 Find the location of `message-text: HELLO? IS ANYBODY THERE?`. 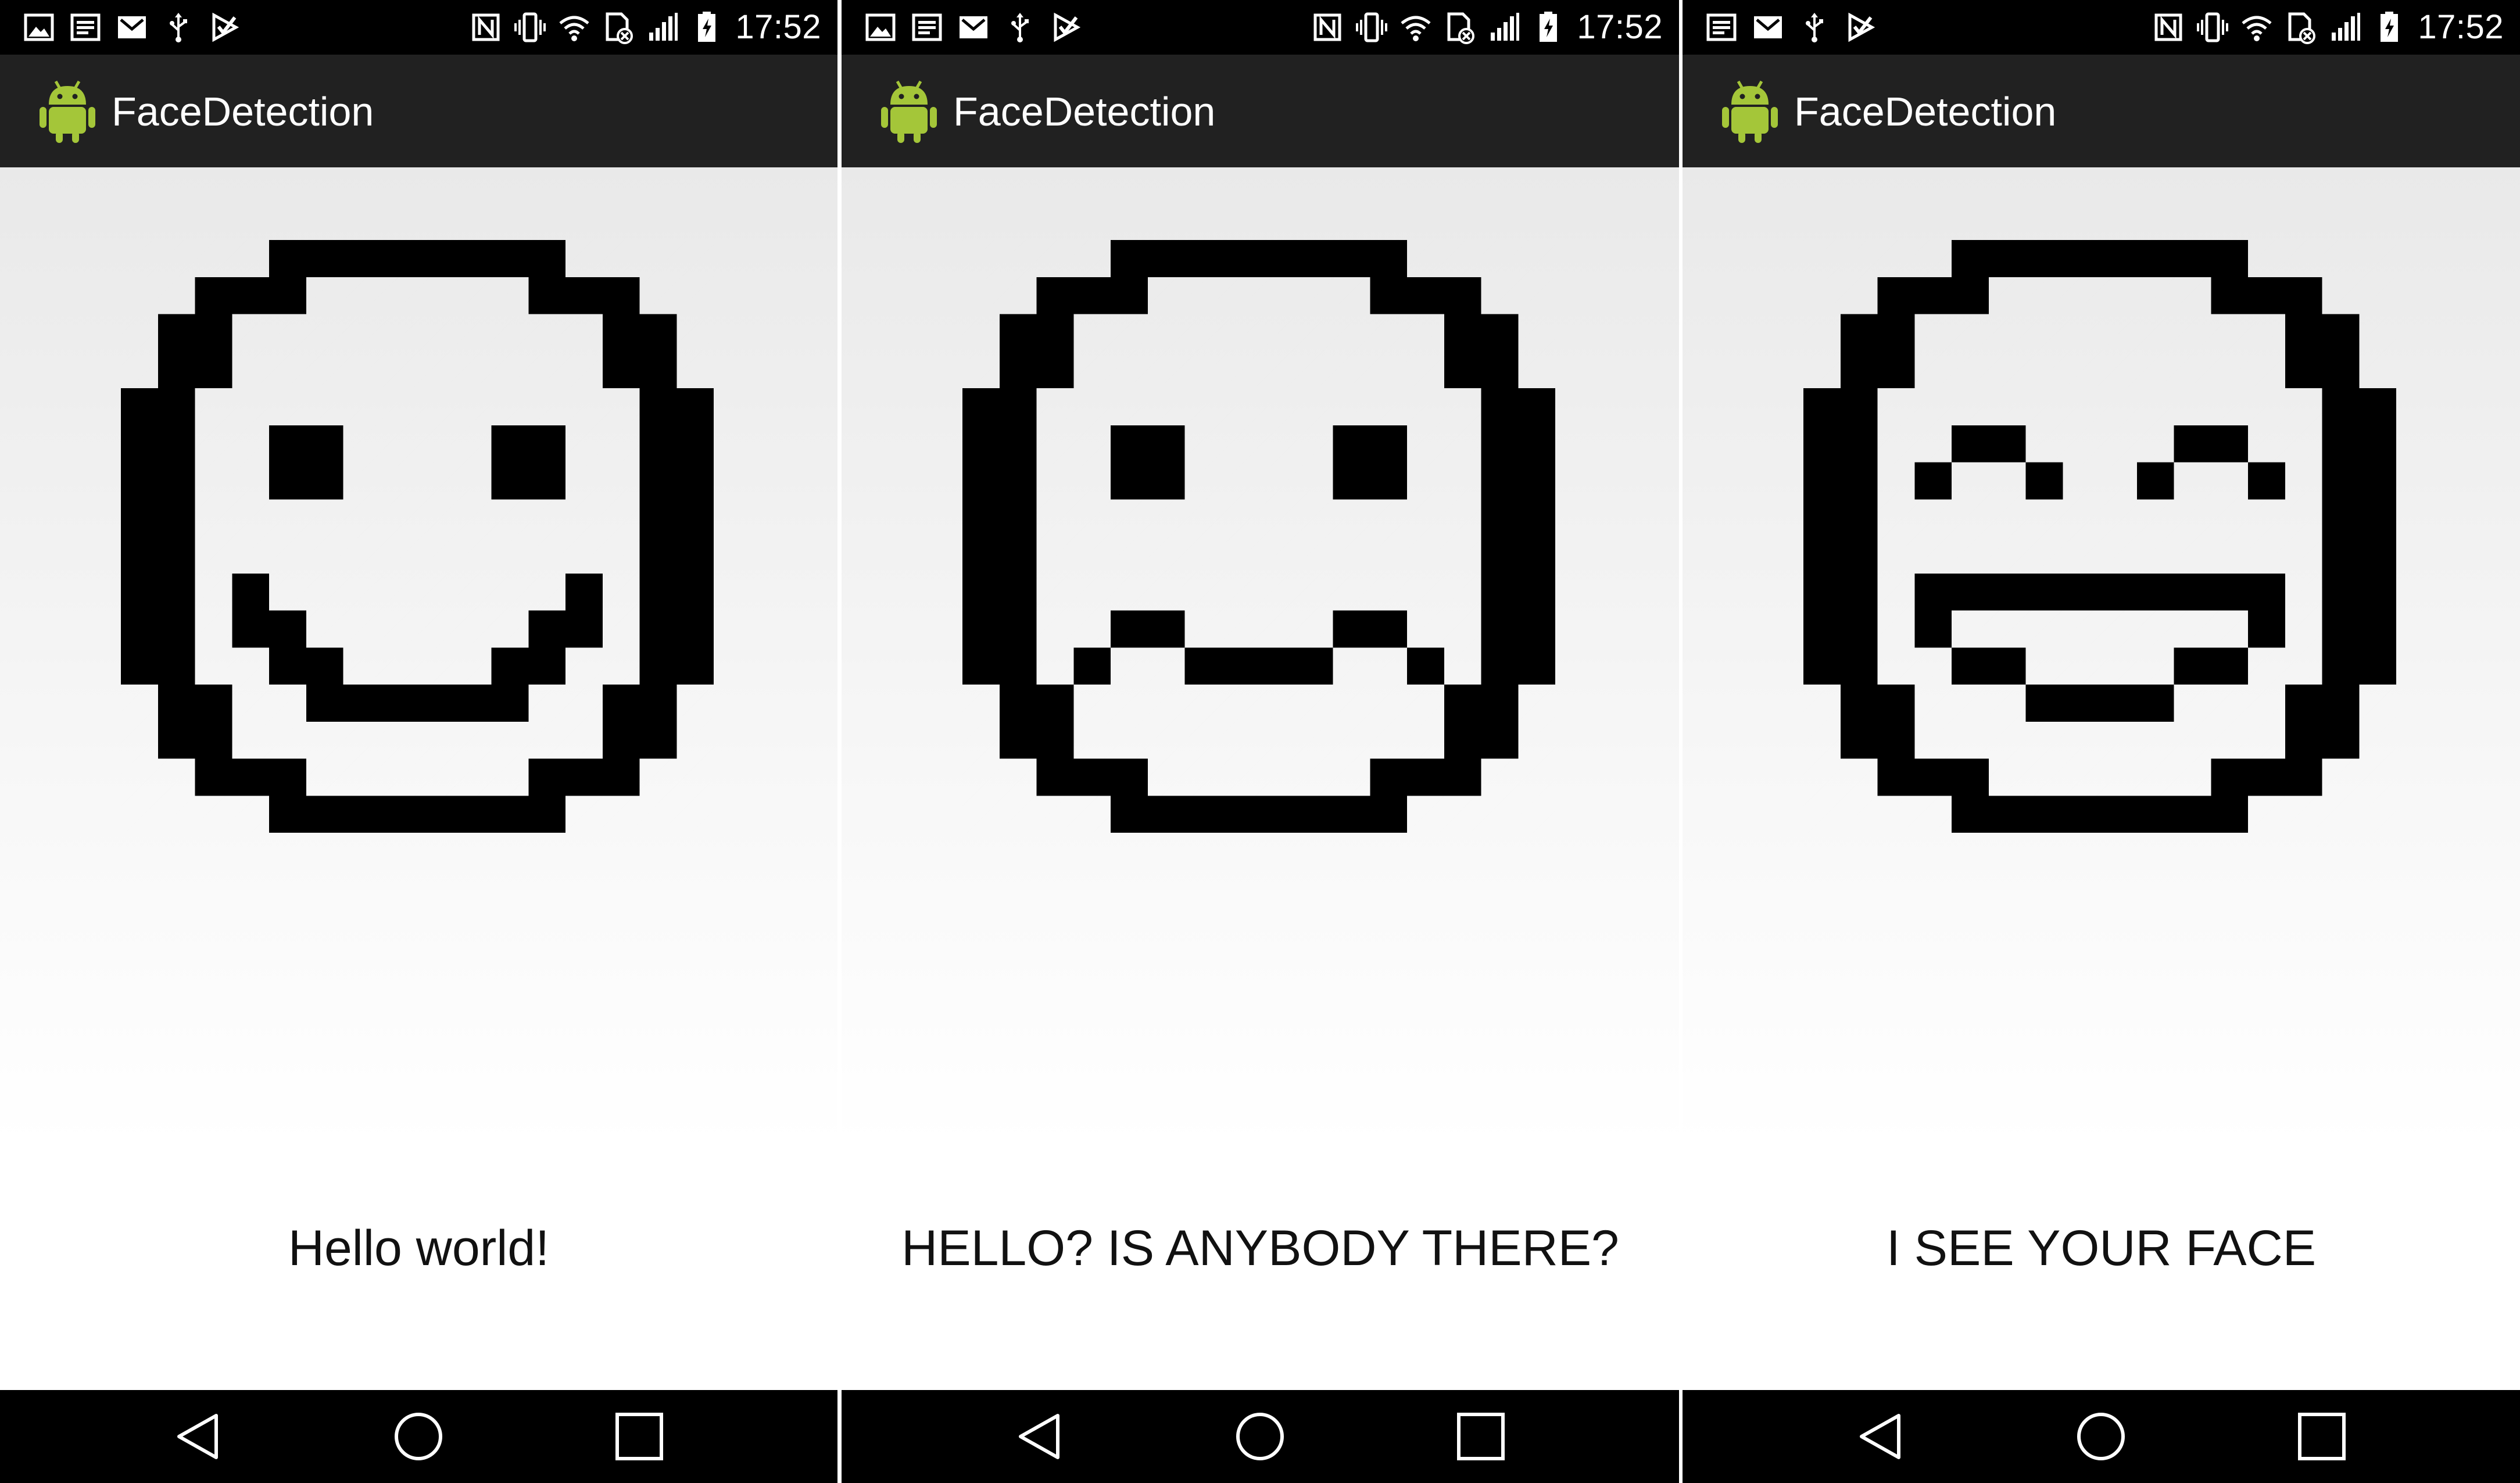

message-text: HELLO? IS ANYBODY THERE? is located at coordinates (1260, 1248).